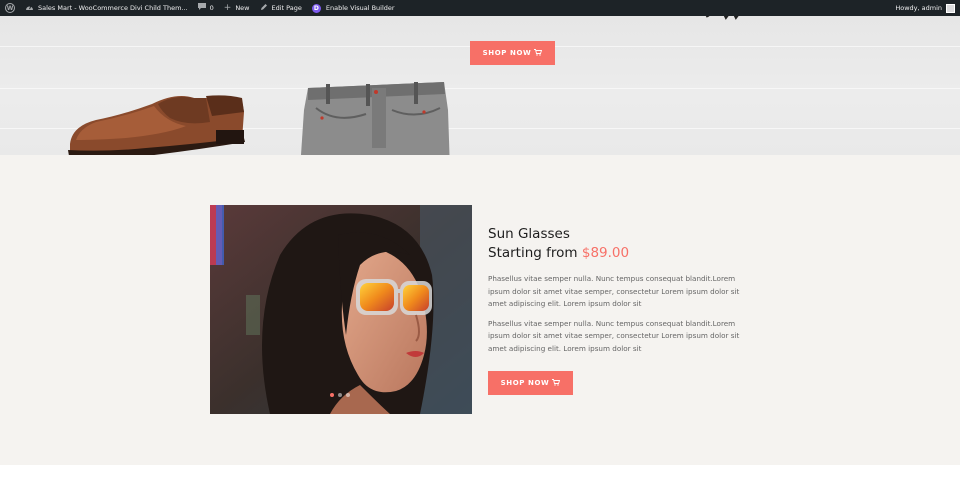  I want to click on hero-heading-partial, so click(617, 26).